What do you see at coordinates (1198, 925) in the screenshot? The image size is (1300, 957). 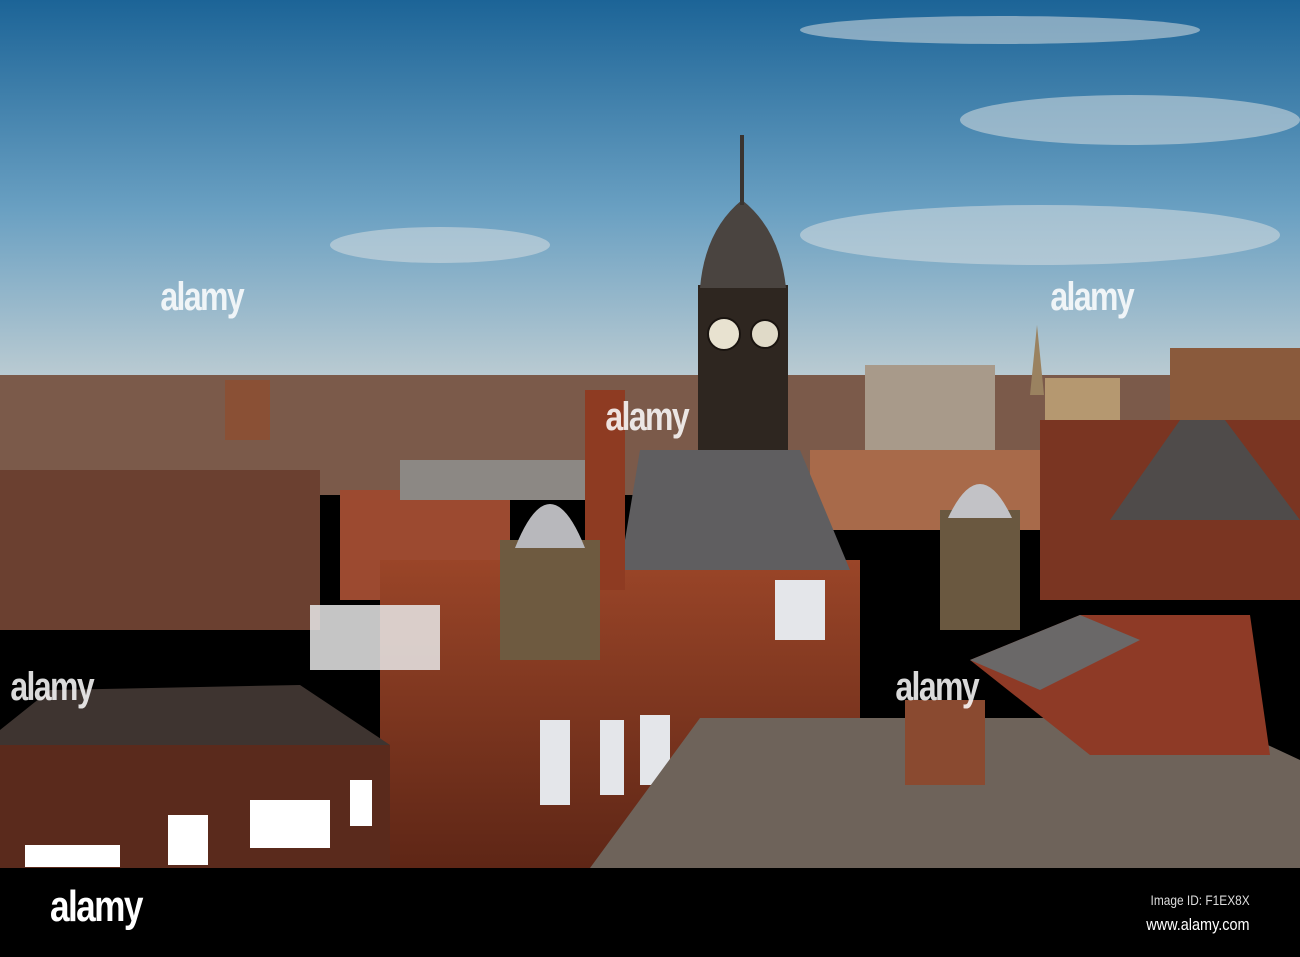 I see `website-link: www.alamy.com` at bounding box center [1198, 925].